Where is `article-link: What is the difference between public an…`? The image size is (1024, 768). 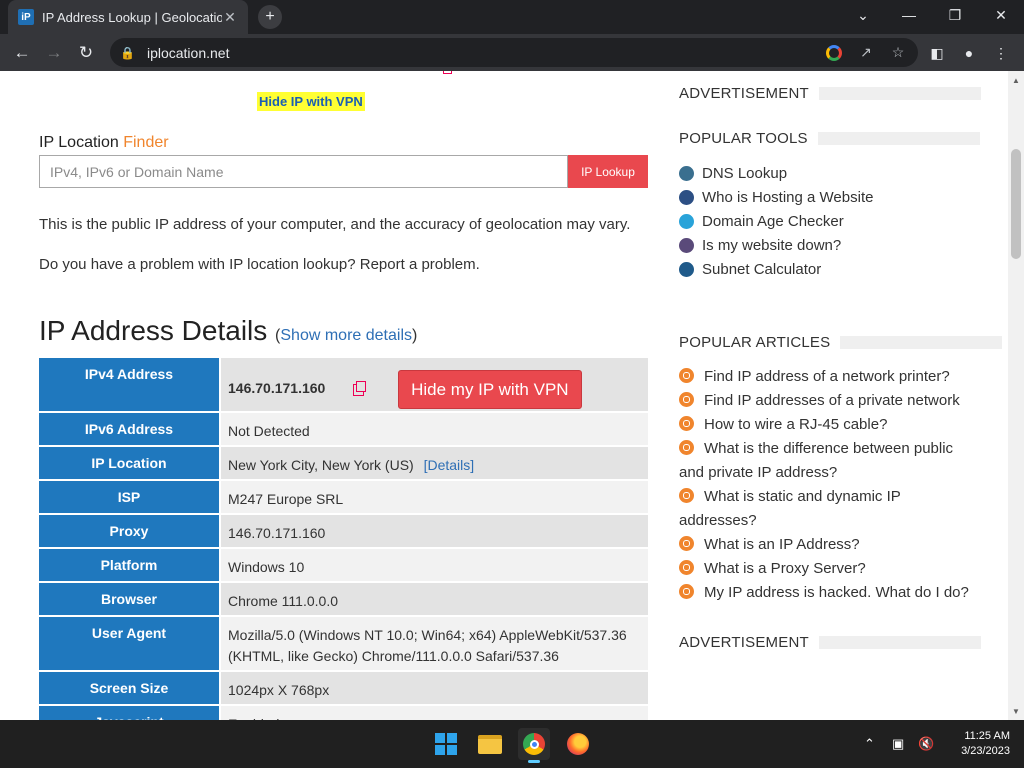
article-link: What is the difference between public an… is located at coordinates (825, 461).